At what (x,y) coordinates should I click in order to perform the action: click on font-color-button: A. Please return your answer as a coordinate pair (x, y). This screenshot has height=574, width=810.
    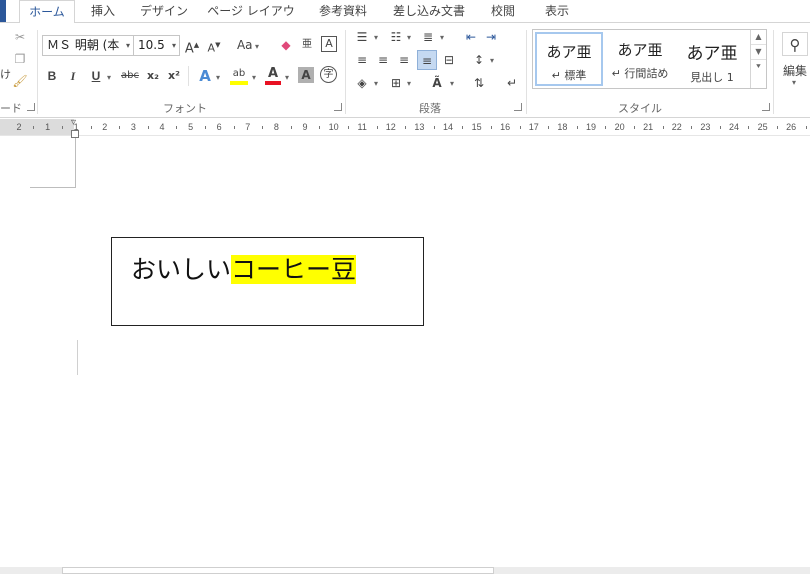
    Looking at the image, I should click on (273, 75).